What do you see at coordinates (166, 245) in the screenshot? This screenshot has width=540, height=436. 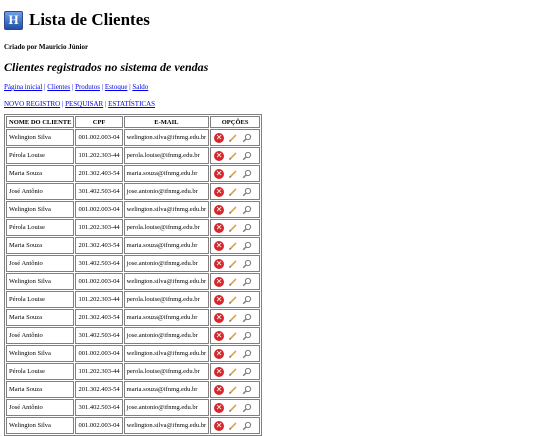 I see `cell-email: maria.souza@ifnmg.edu.br` at bounding box center [166, 245].